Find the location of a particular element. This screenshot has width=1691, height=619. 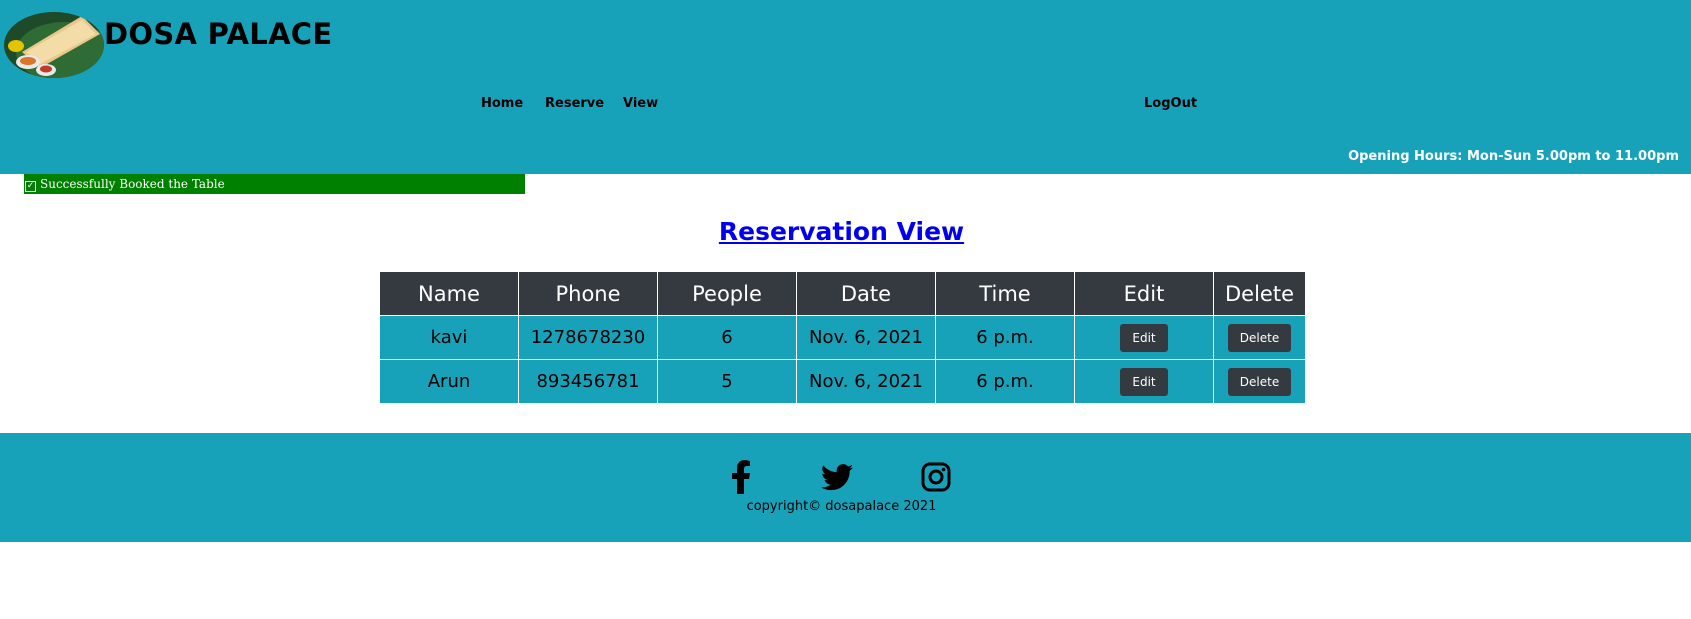

opening-hours: Opening Hours: Mon-Sun 5.00pm to 11.00pm is located at coordinates (1513, 156).